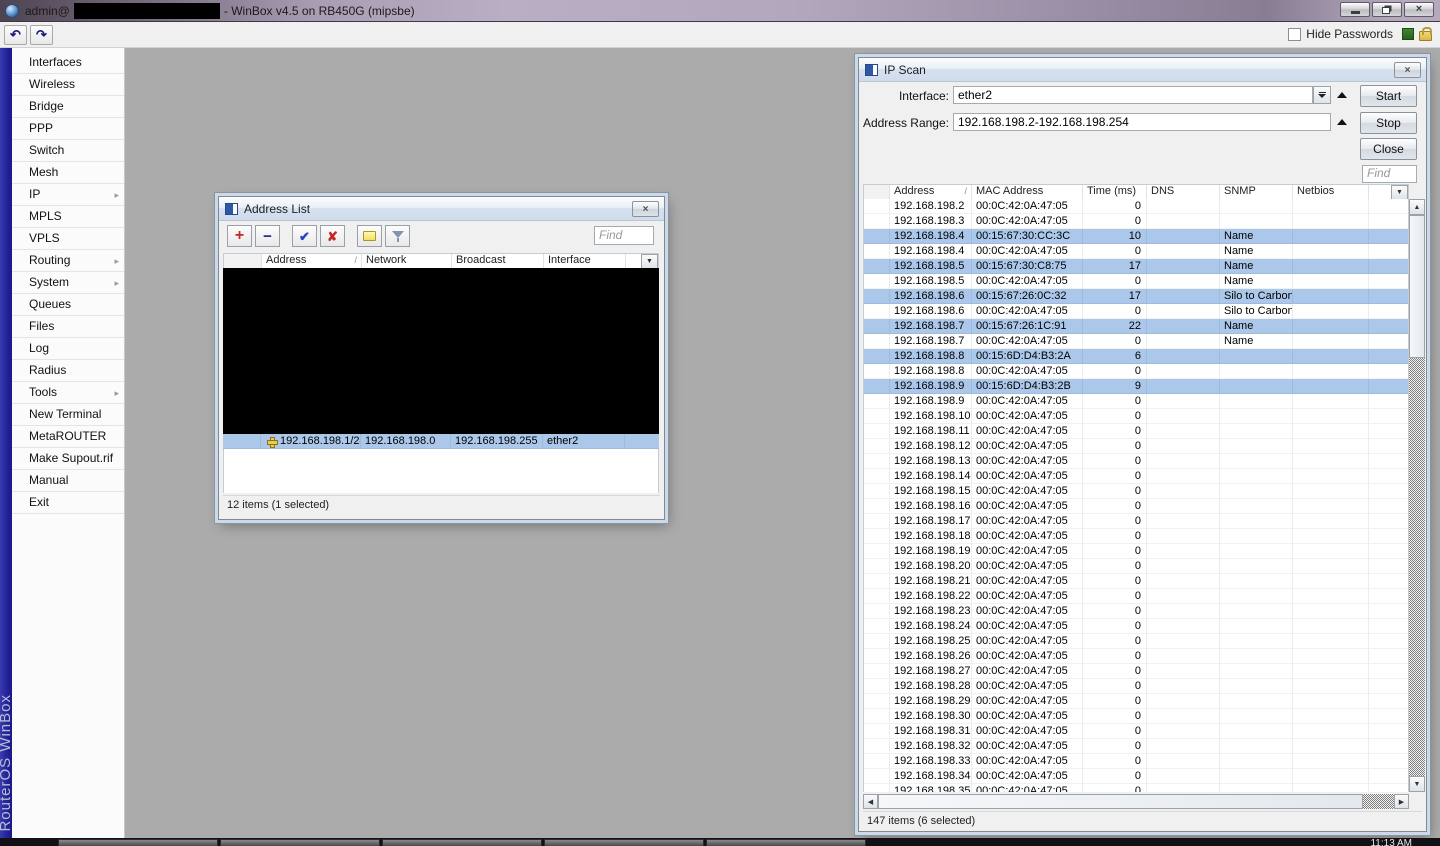 This screenshot has width=1440, height=846. What do you see at coordinates (1341, 122) in the screenshot?
I see `range-collapse-button` at bounding box center [1341, 122].